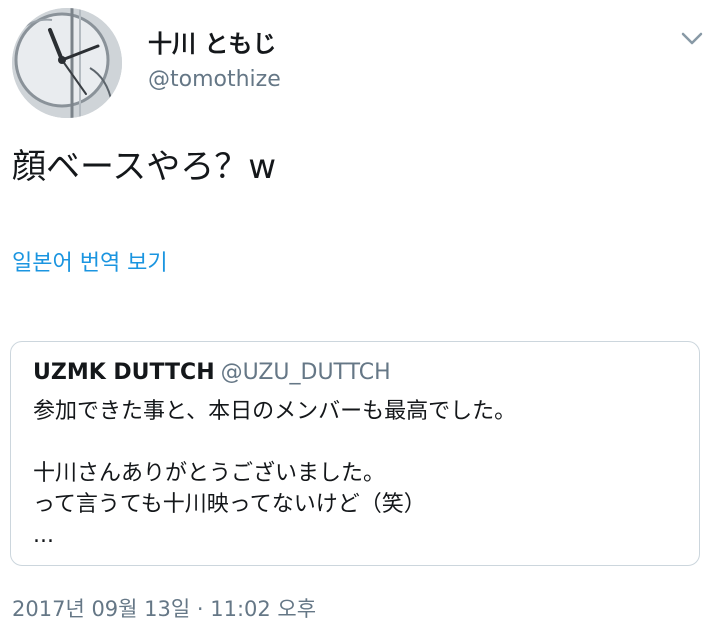  What do you see at coordinates (144, 167) in the screenshot?
I see `tweet-text: 顔ベースやろ？w` at bounding box center [144, 167].